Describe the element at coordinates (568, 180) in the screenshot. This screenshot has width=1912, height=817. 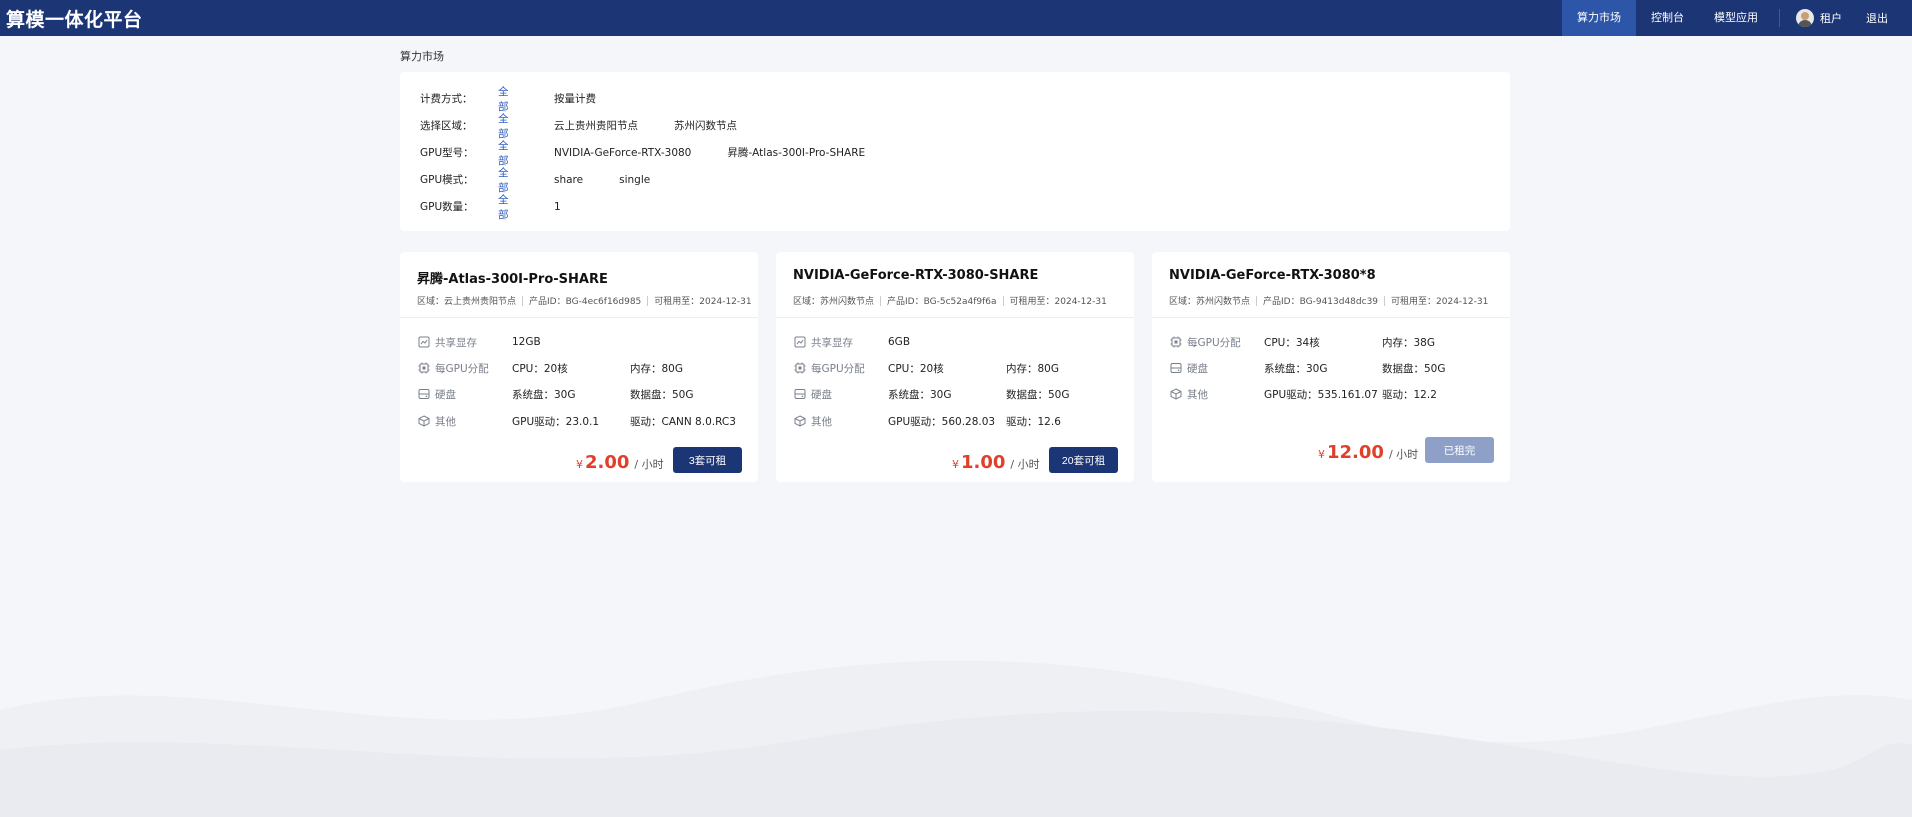
I see `filter-option: share` at that location.